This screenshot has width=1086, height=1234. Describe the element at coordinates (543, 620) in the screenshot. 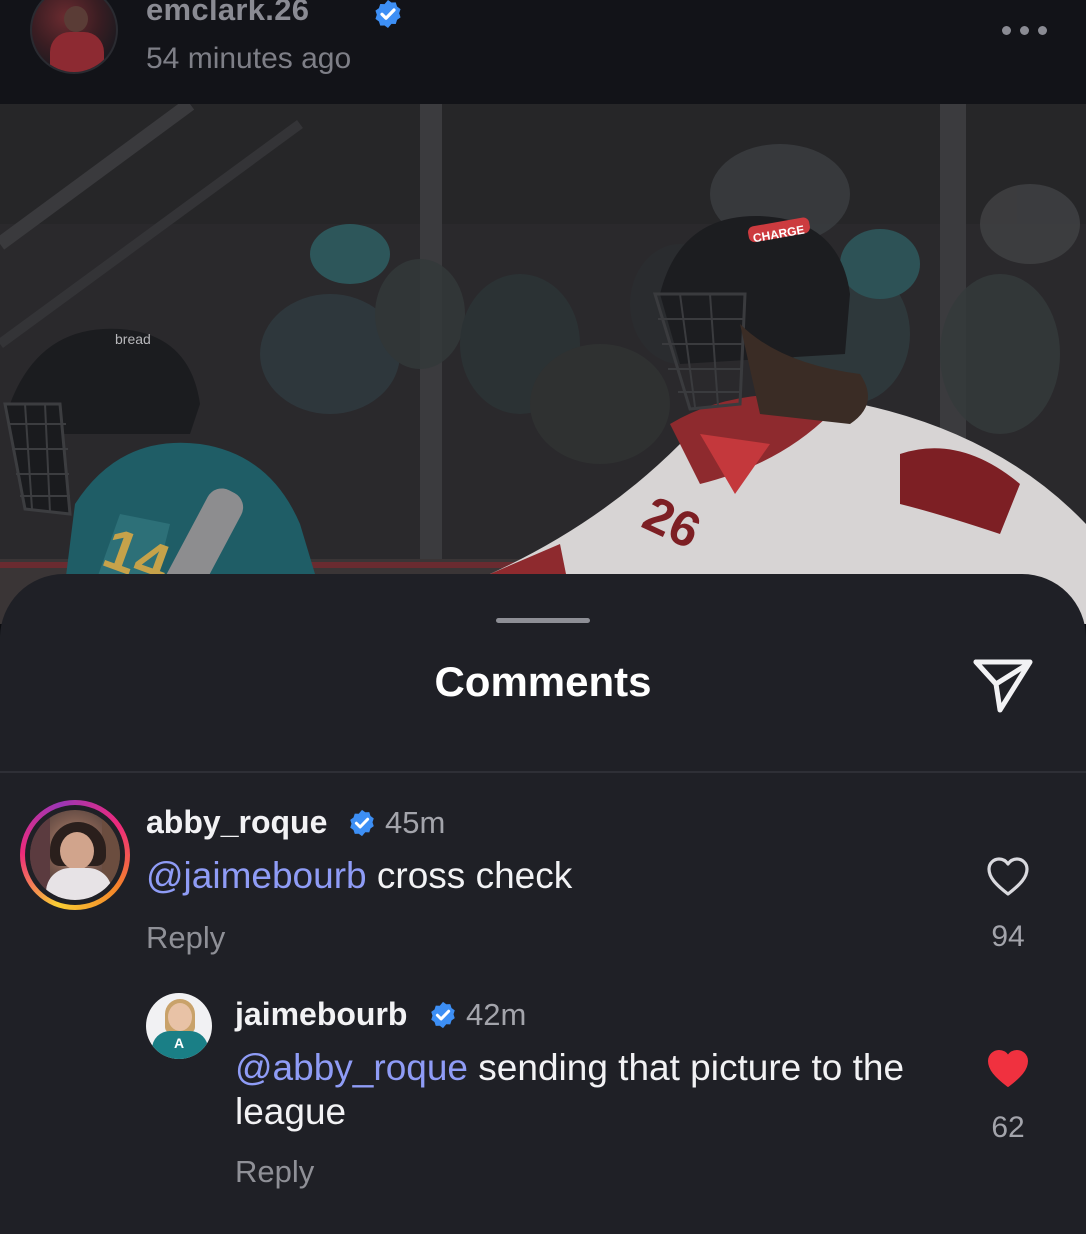

I see `sheet-grabber-handle` at that location.